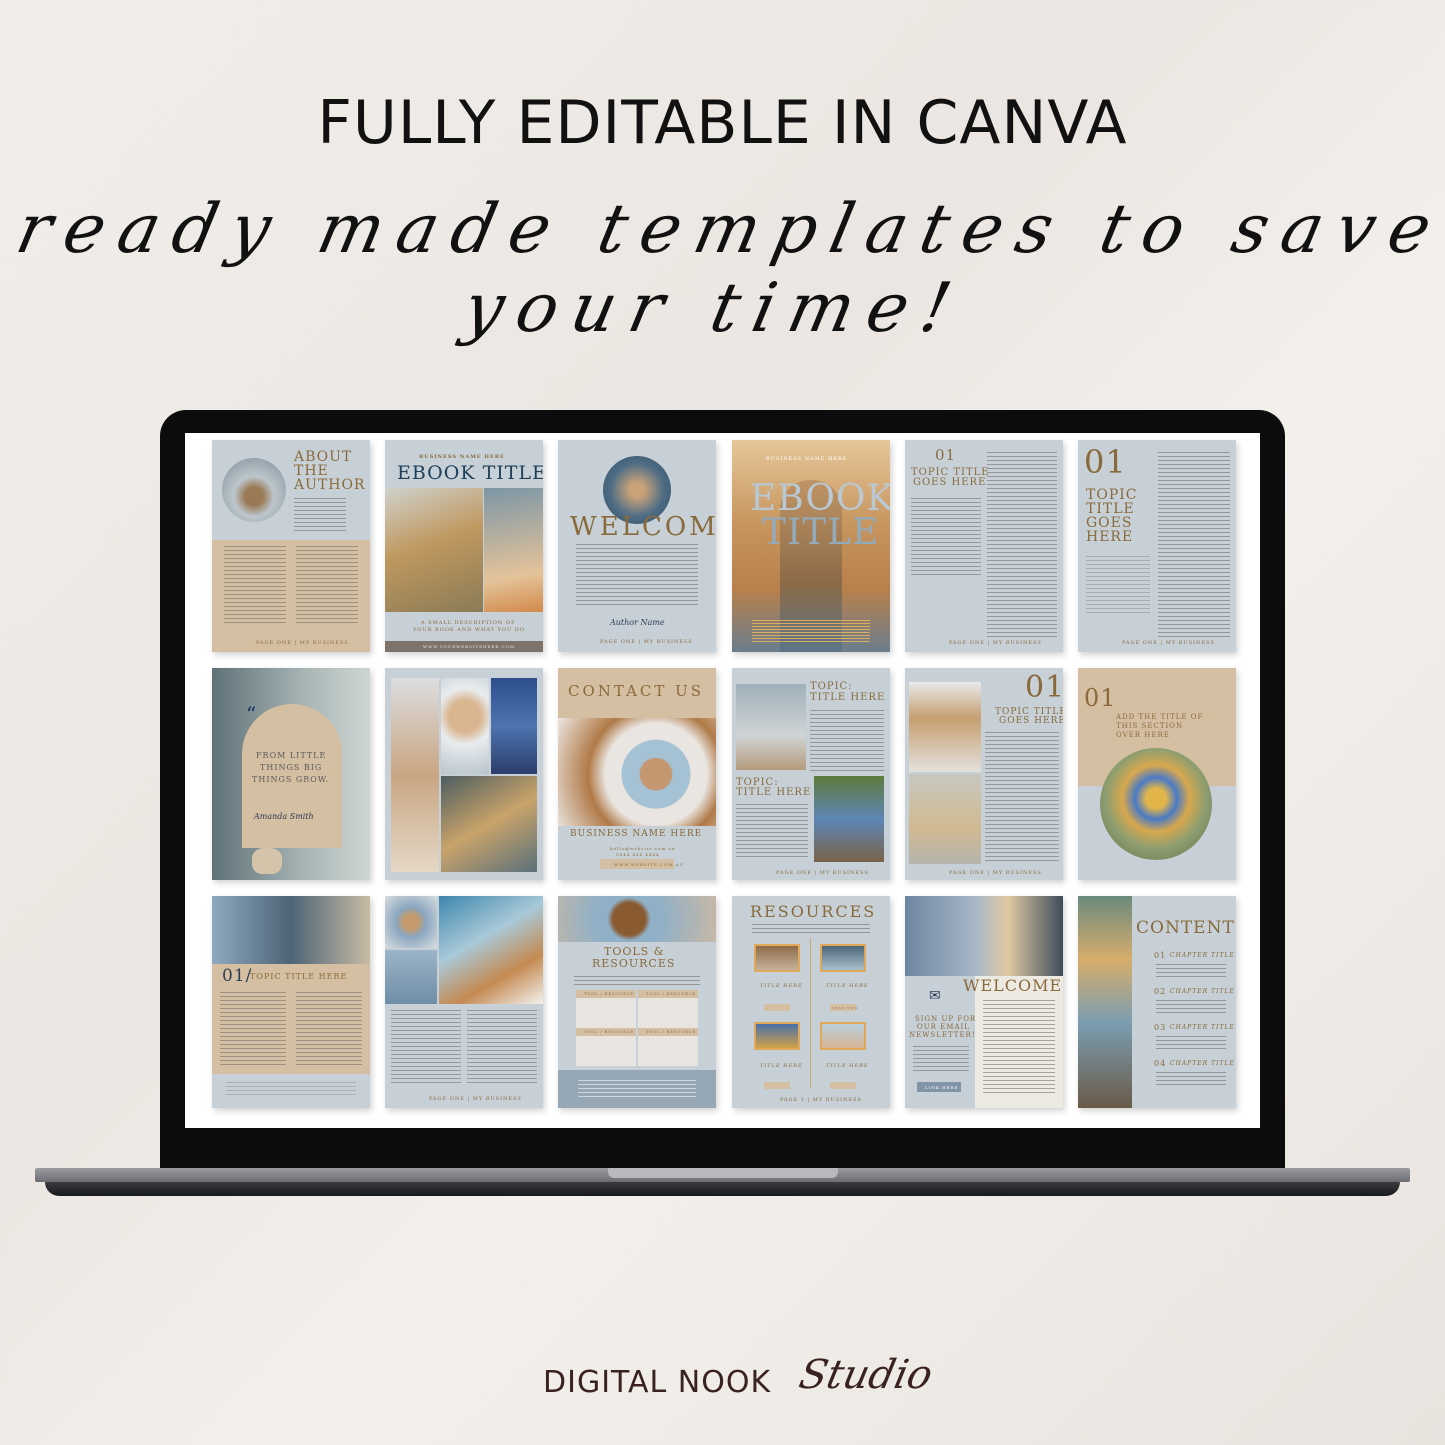 The image size is (1445, 1445). What do you see at coordinates (866, 1375) in the screenshot?
I see `brand-script: Studio` at bounding box center [866, 1375].